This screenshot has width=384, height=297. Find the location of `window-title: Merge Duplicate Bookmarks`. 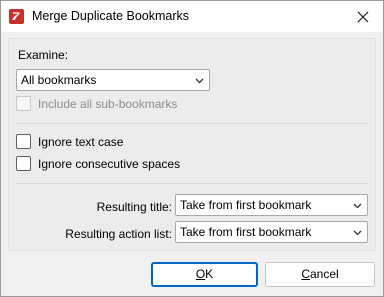

window-title: Merge Duplicate Bookmarks is located at coordinates (111, 16).